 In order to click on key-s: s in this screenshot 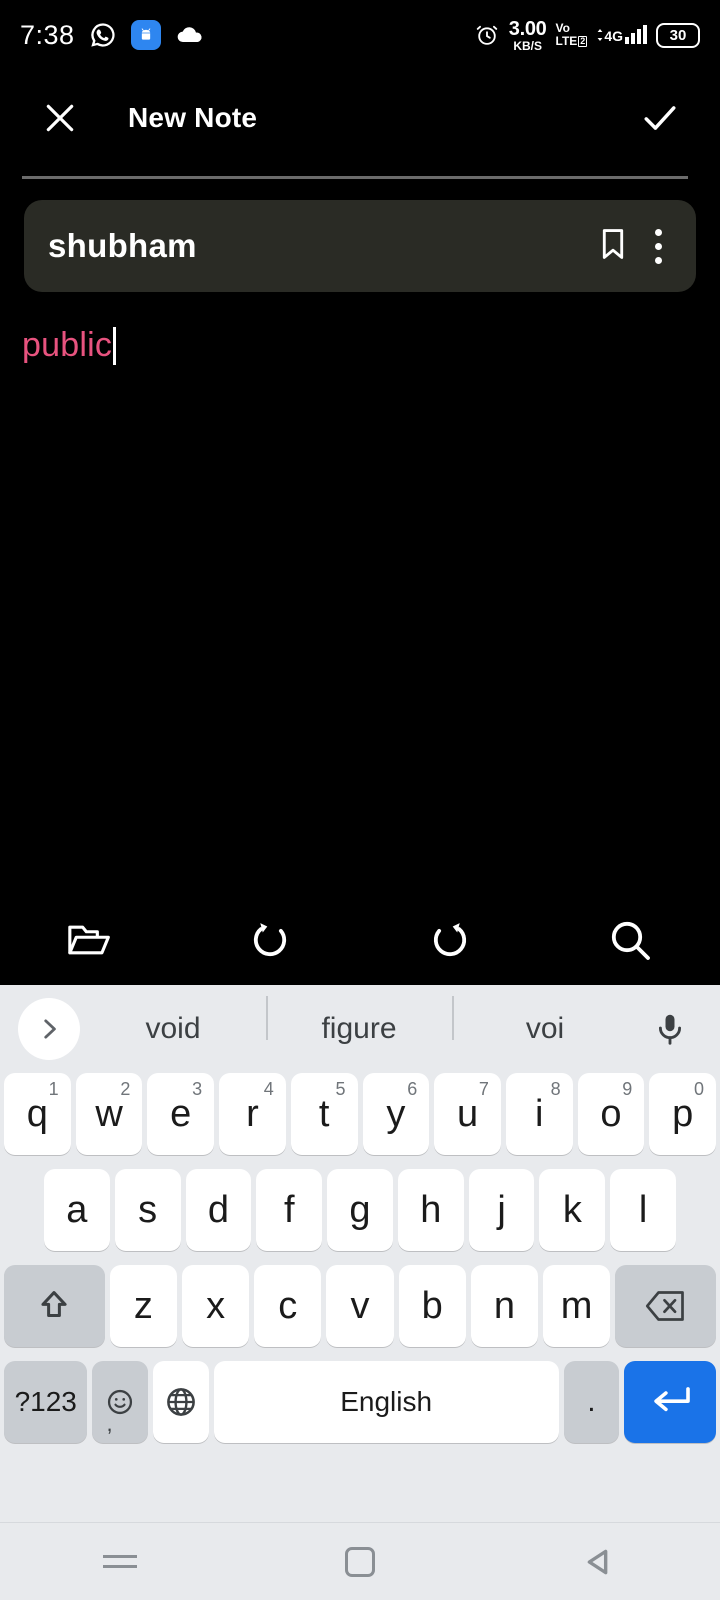, I will do `click(147, 1210)`.